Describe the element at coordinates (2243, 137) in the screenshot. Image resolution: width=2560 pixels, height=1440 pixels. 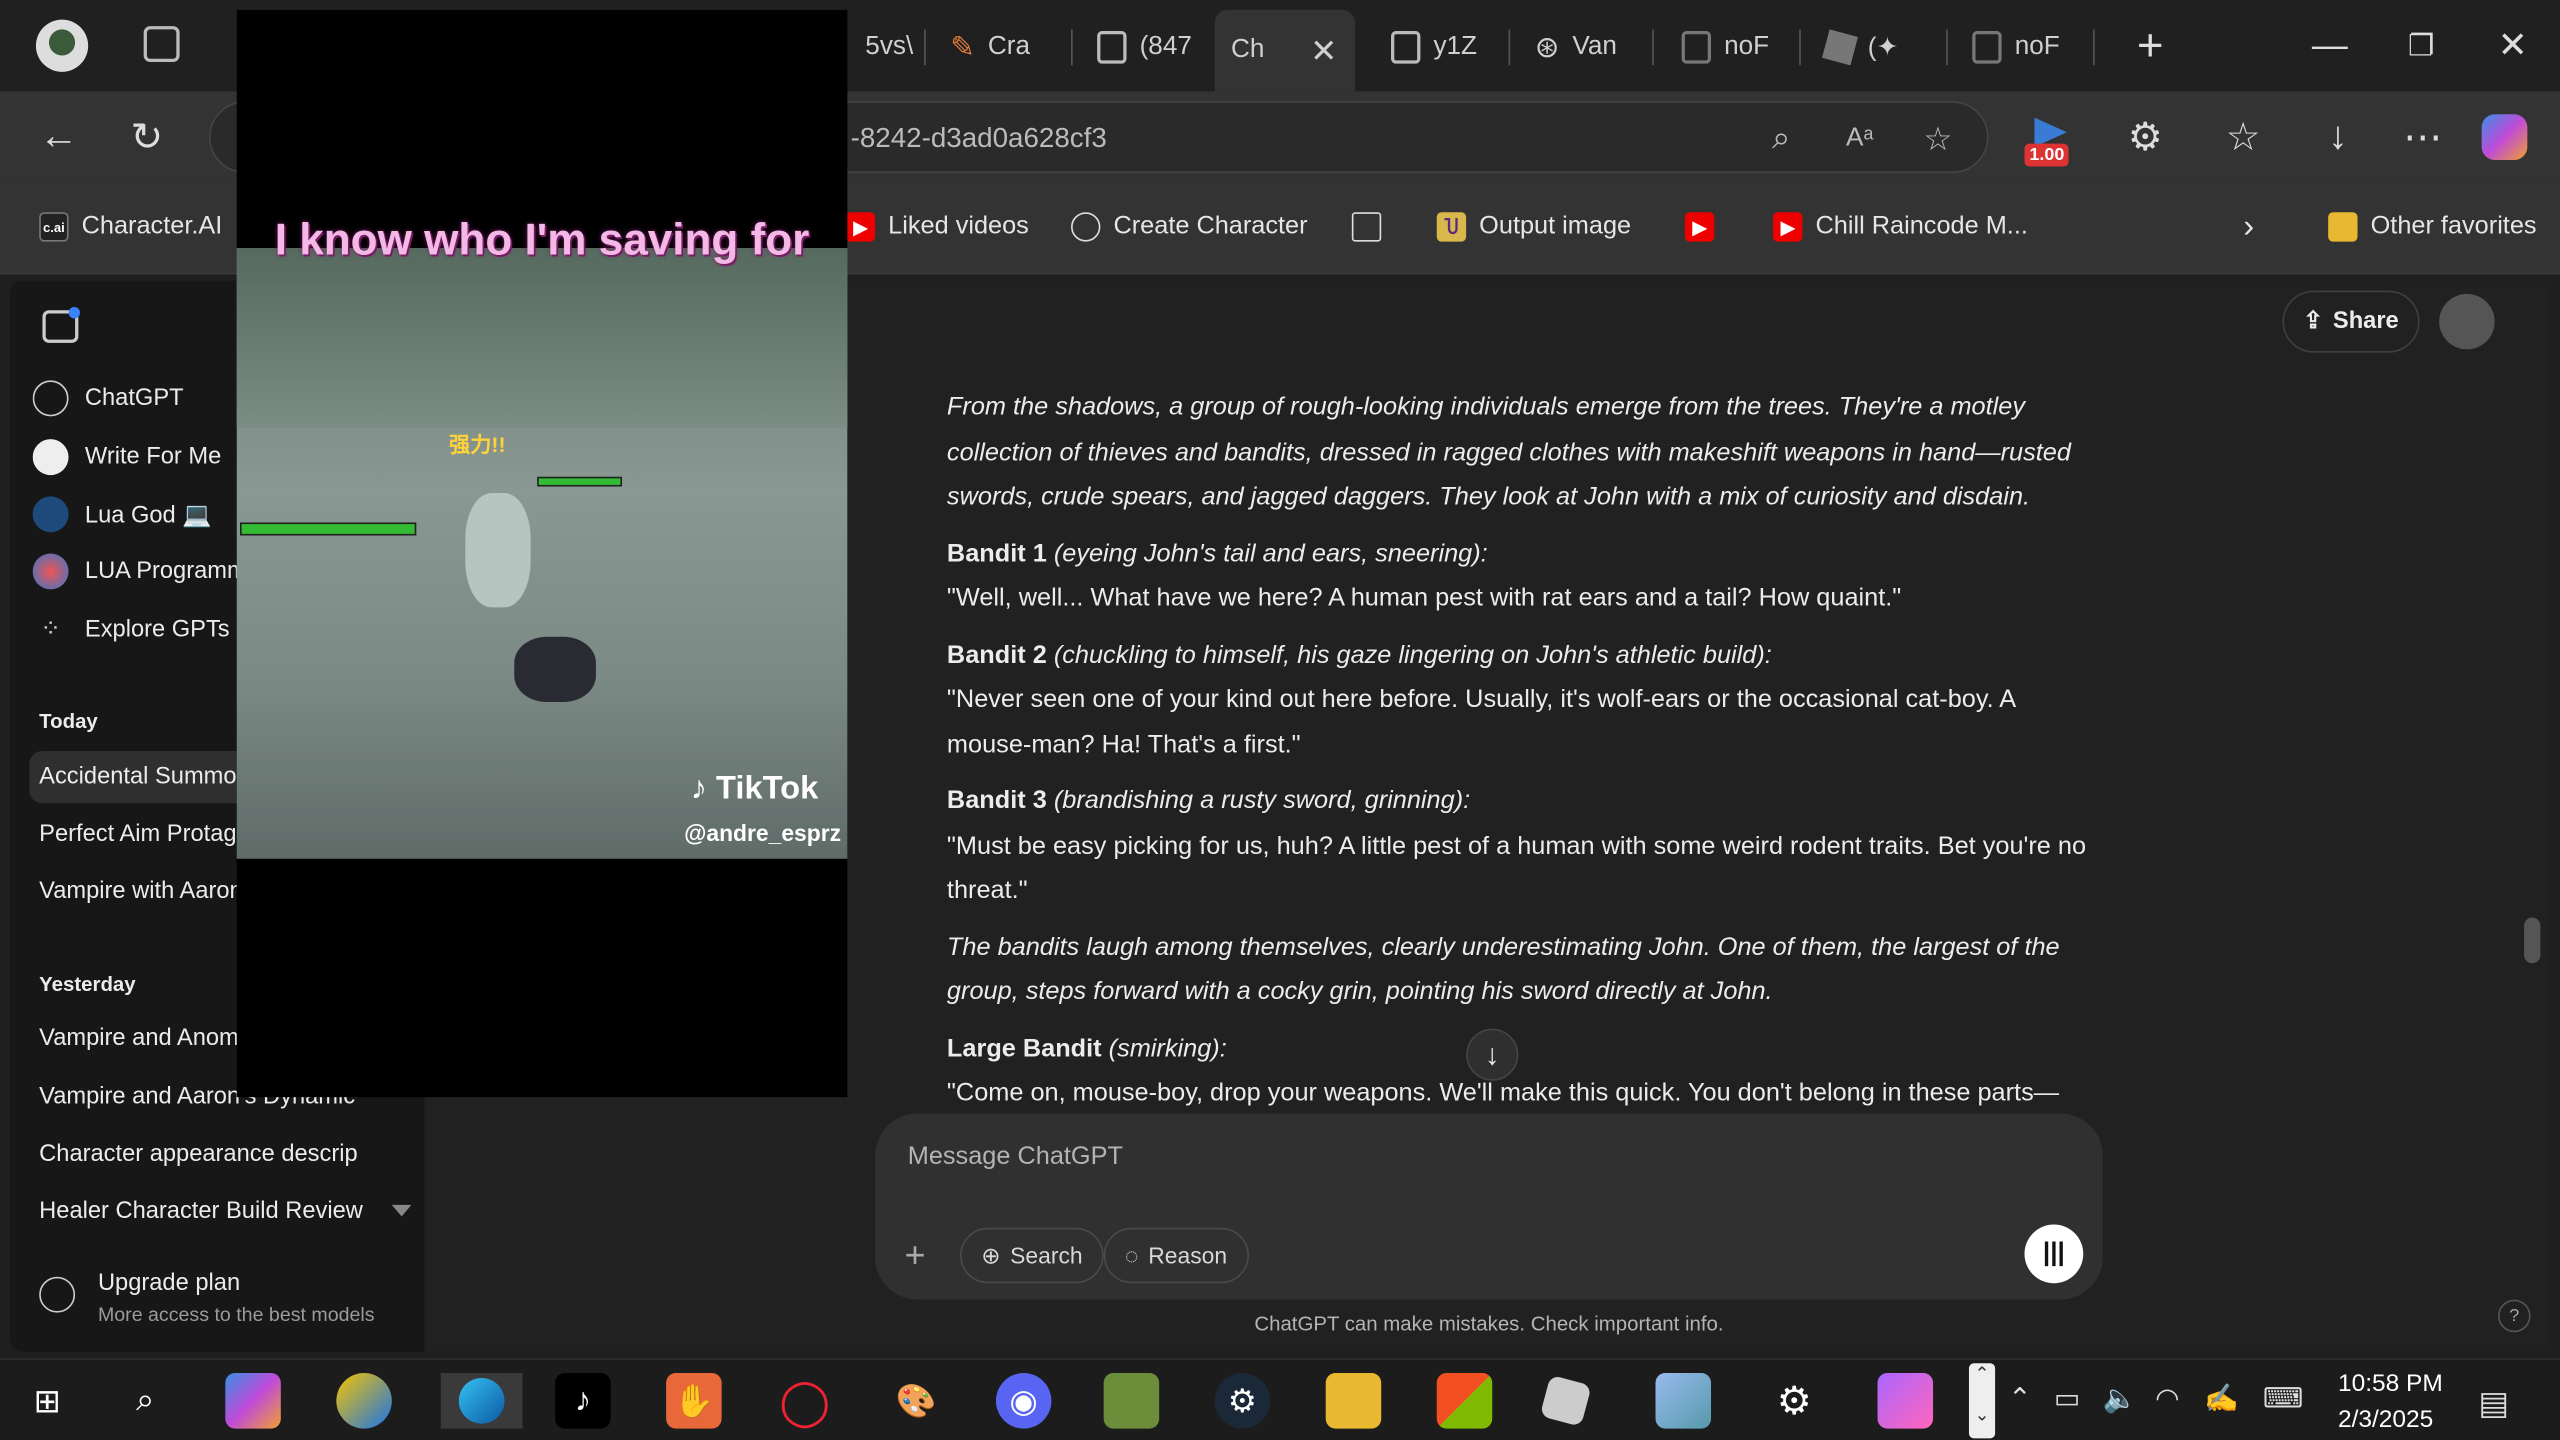
I see `favorites-icon: ☆` at that location.